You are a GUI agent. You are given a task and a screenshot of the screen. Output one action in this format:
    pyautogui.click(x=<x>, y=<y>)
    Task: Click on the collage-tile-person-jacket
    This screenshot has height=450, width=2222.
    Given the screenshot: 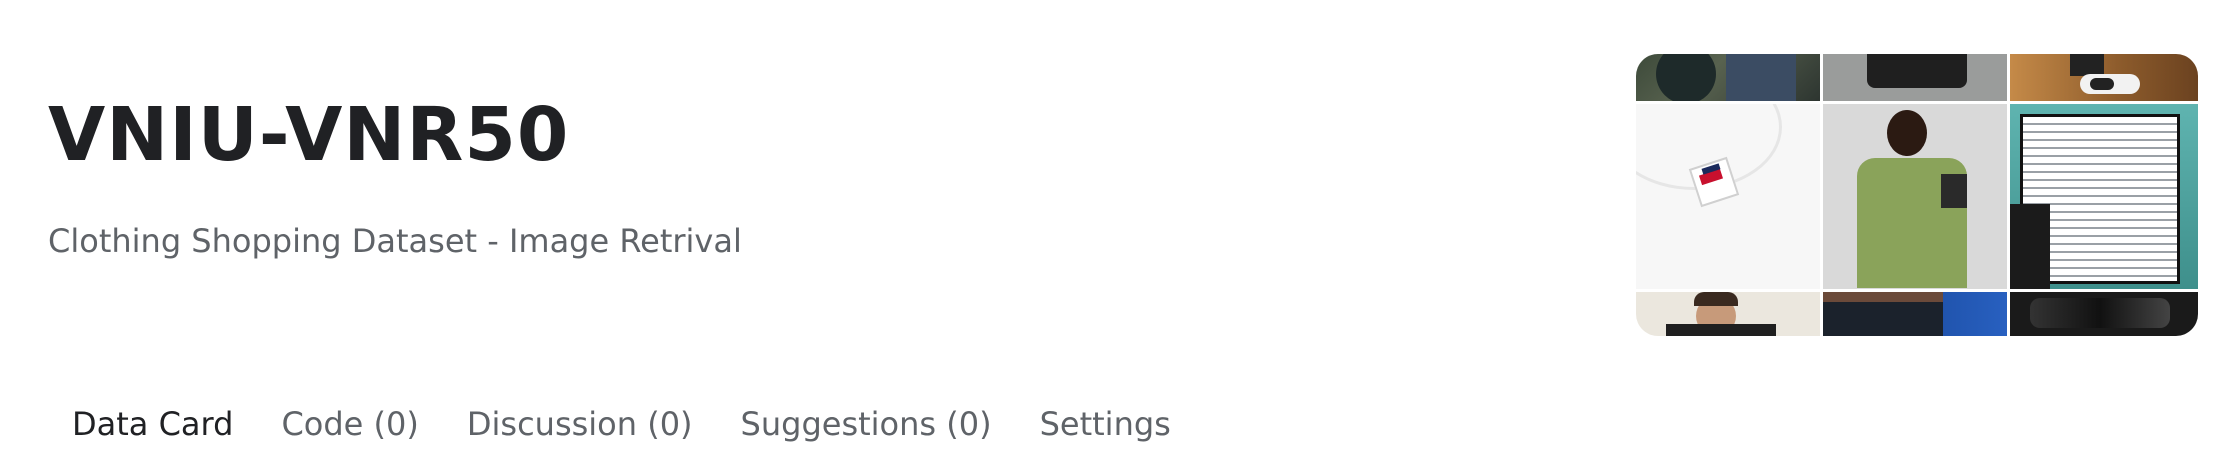 What is the action you would take?
    pyautogui.click(x=1729, y=79)
    